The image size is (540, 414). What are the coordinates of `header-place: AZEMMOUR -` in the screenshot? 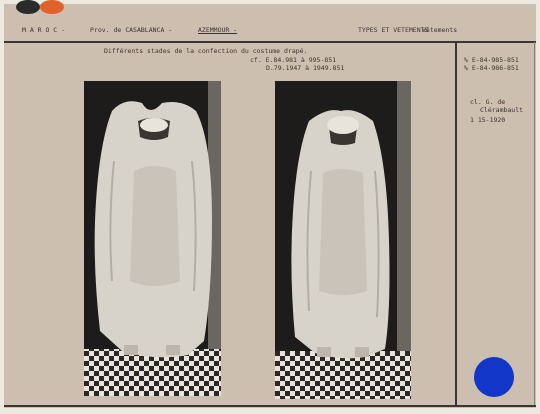 It's located at (218, 30).